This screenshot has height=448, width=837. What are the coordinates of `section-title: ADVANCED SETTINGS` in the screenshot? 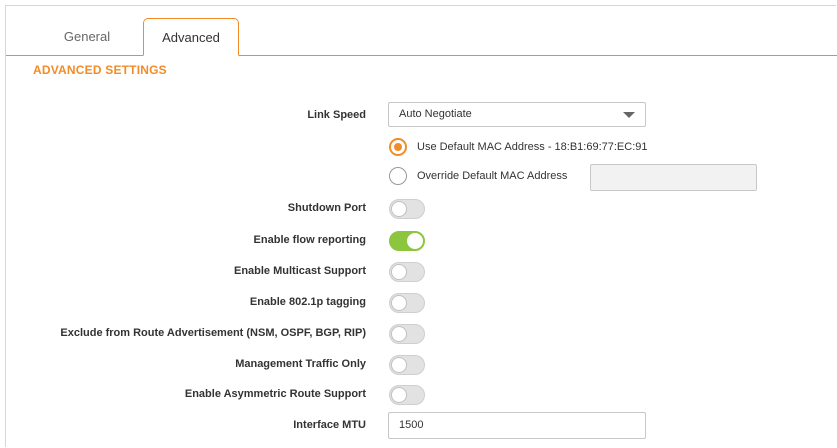 It's located at (100, 70).